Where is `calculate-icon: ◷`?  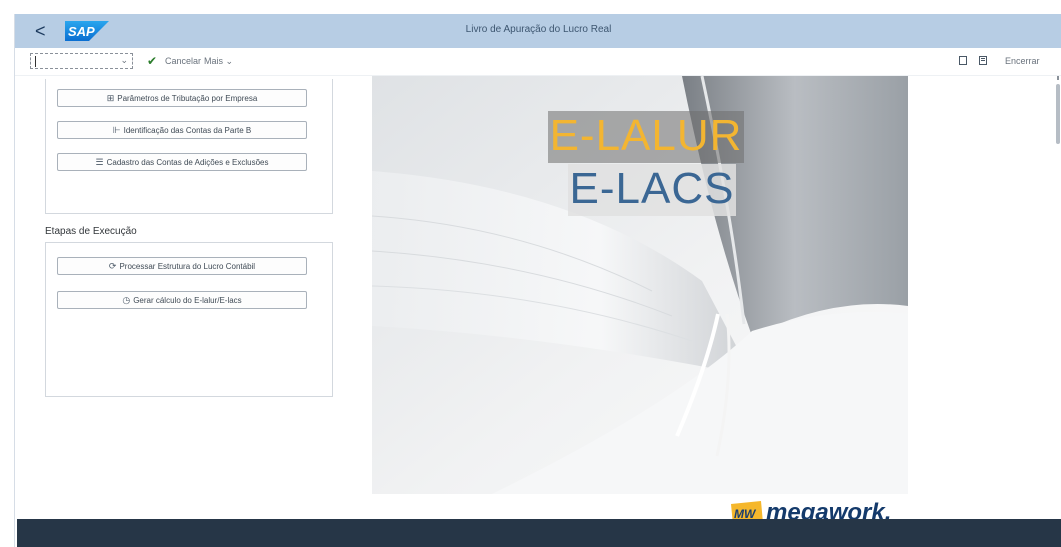
calculate-icon: ◷ is located at coordinates (126, 300).